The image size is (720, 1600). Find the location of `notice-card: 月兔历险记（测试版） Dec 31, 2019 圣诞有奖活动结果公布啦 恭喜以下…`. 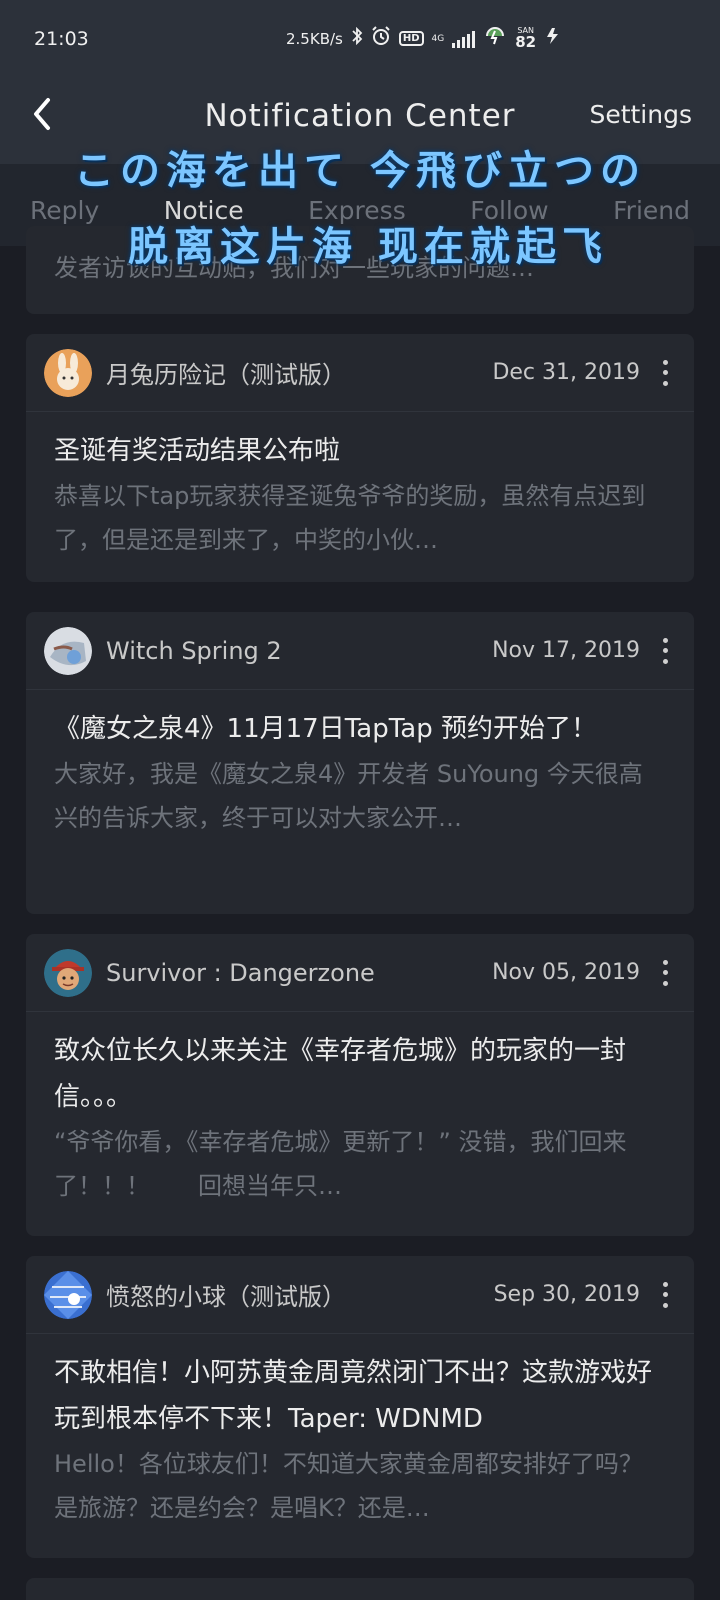

notice-card: 月兔历险记（测试版） Dec 31, 2019 圣诞有奖活动结果公布啦 恭喜以下… is located at coordinates (360, 458).